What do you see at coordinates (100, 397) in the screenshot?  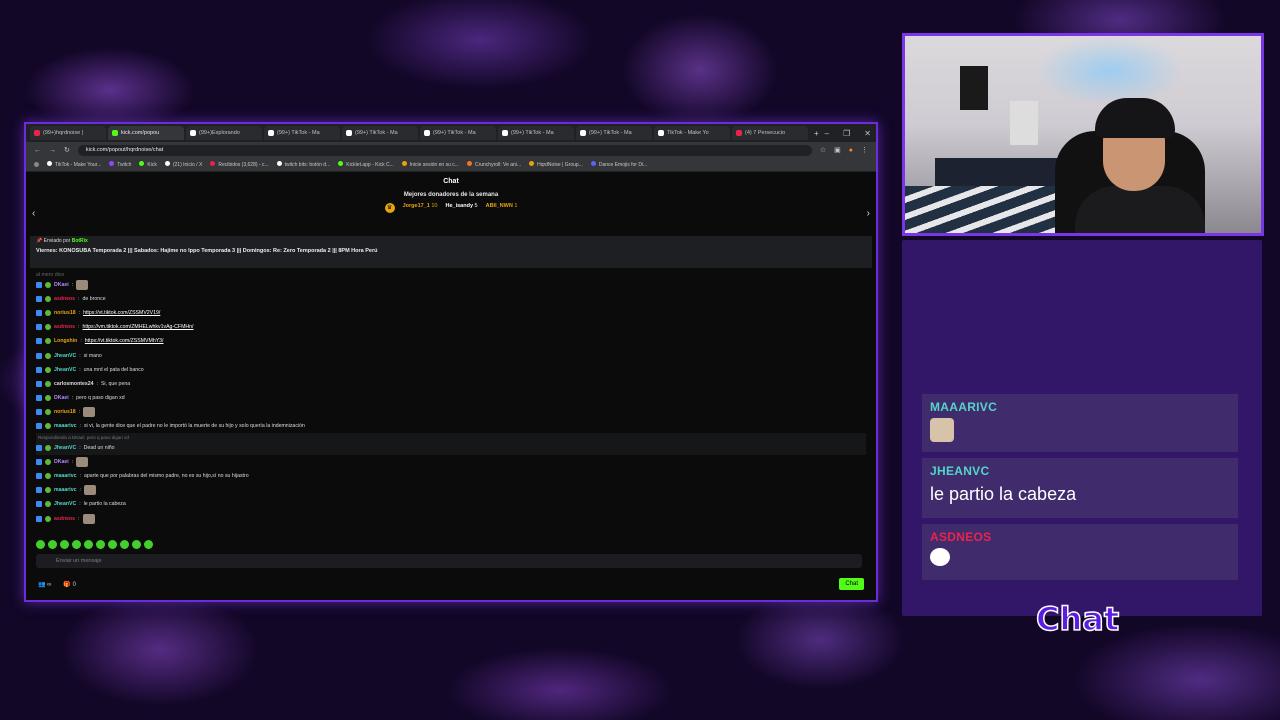 I see `chat-text: pero q paso digan xd` at bounding box center [100, 397].